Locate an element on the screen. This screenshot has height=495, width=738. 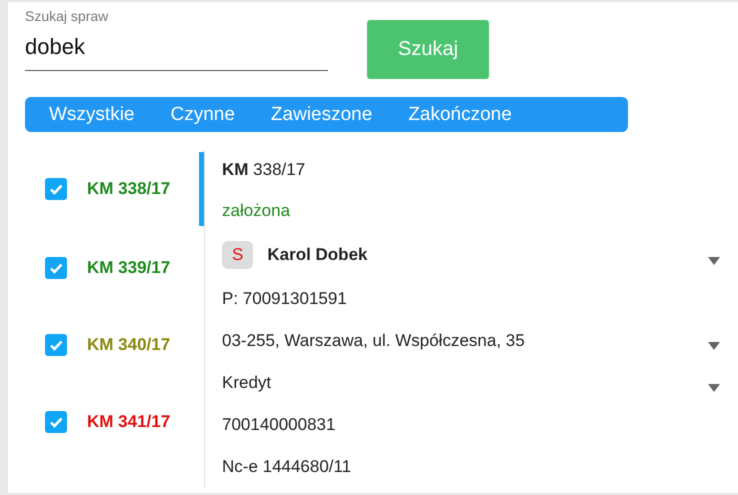
case-number: KM 338/17 is located at coordinates (128, 189).